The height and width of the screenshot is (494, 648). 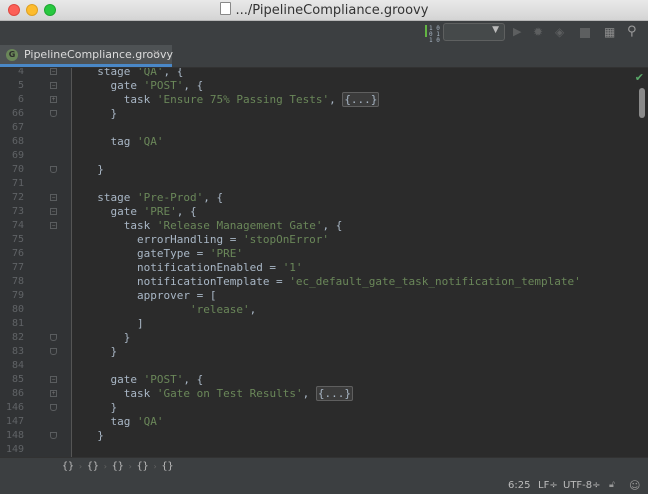 What do you see at coordinates (559, 32) in the screenshot?
I see `coverage-icon: ◈` at bounding box center [559, 32].